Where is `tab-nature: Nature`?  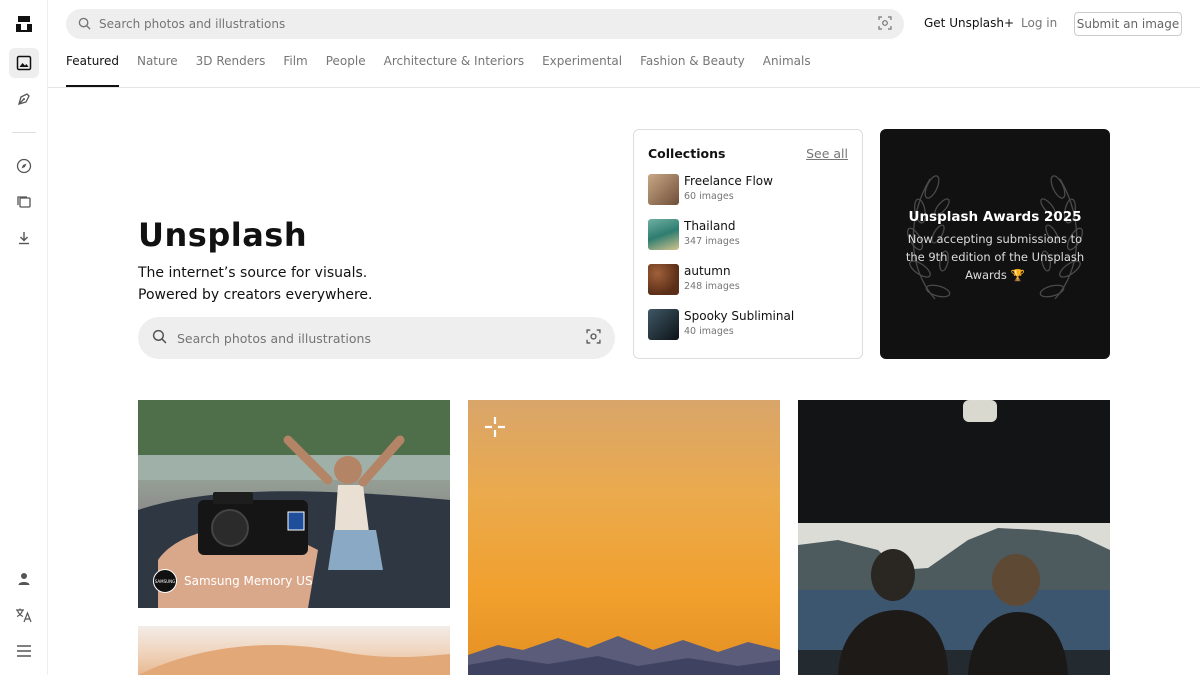
tab-nature: Nature is located at coordinates (157, 70).